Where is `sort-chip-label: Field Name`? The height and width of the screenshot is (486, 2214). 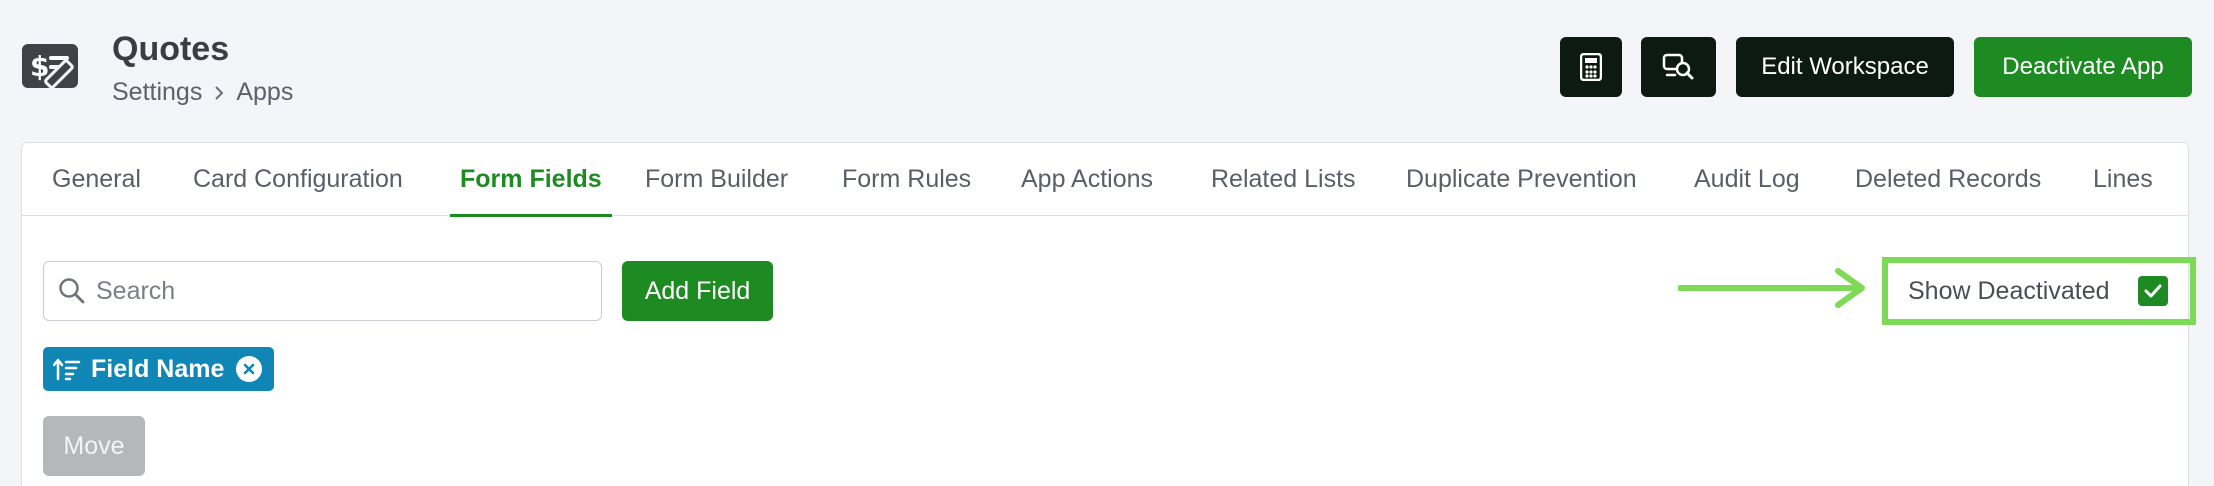
sort-chip-label: Field Name is located at coordinates (158, 368).